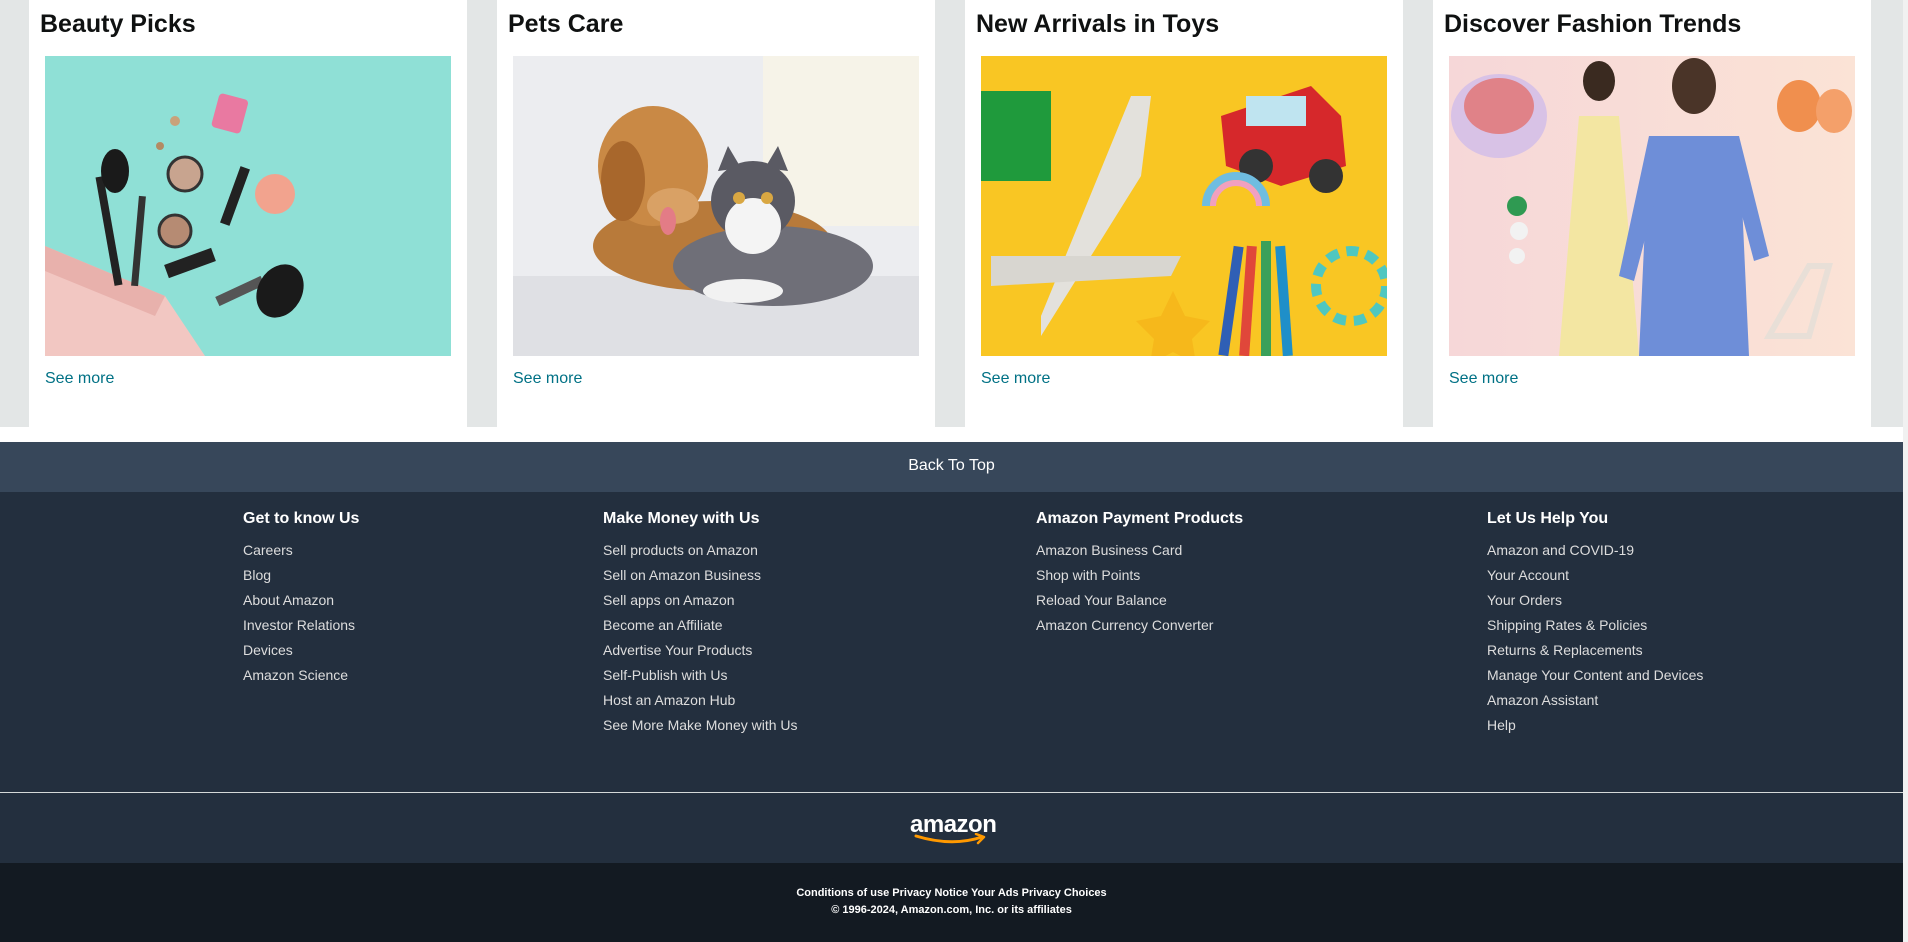  I want to click on footer-col-heading: Get to know Us, so click(301, 518).